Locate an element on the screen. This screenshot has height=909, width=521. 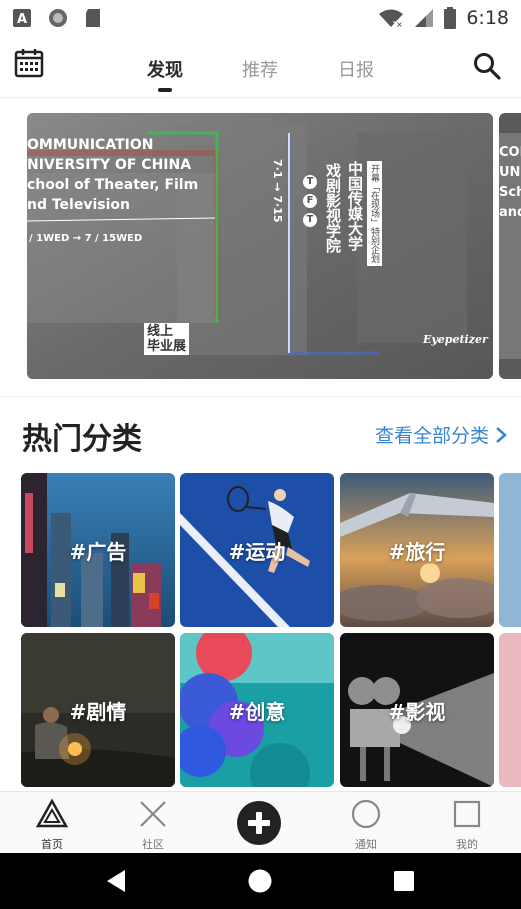
plus-create-icon is located at coordinates (259, 823).